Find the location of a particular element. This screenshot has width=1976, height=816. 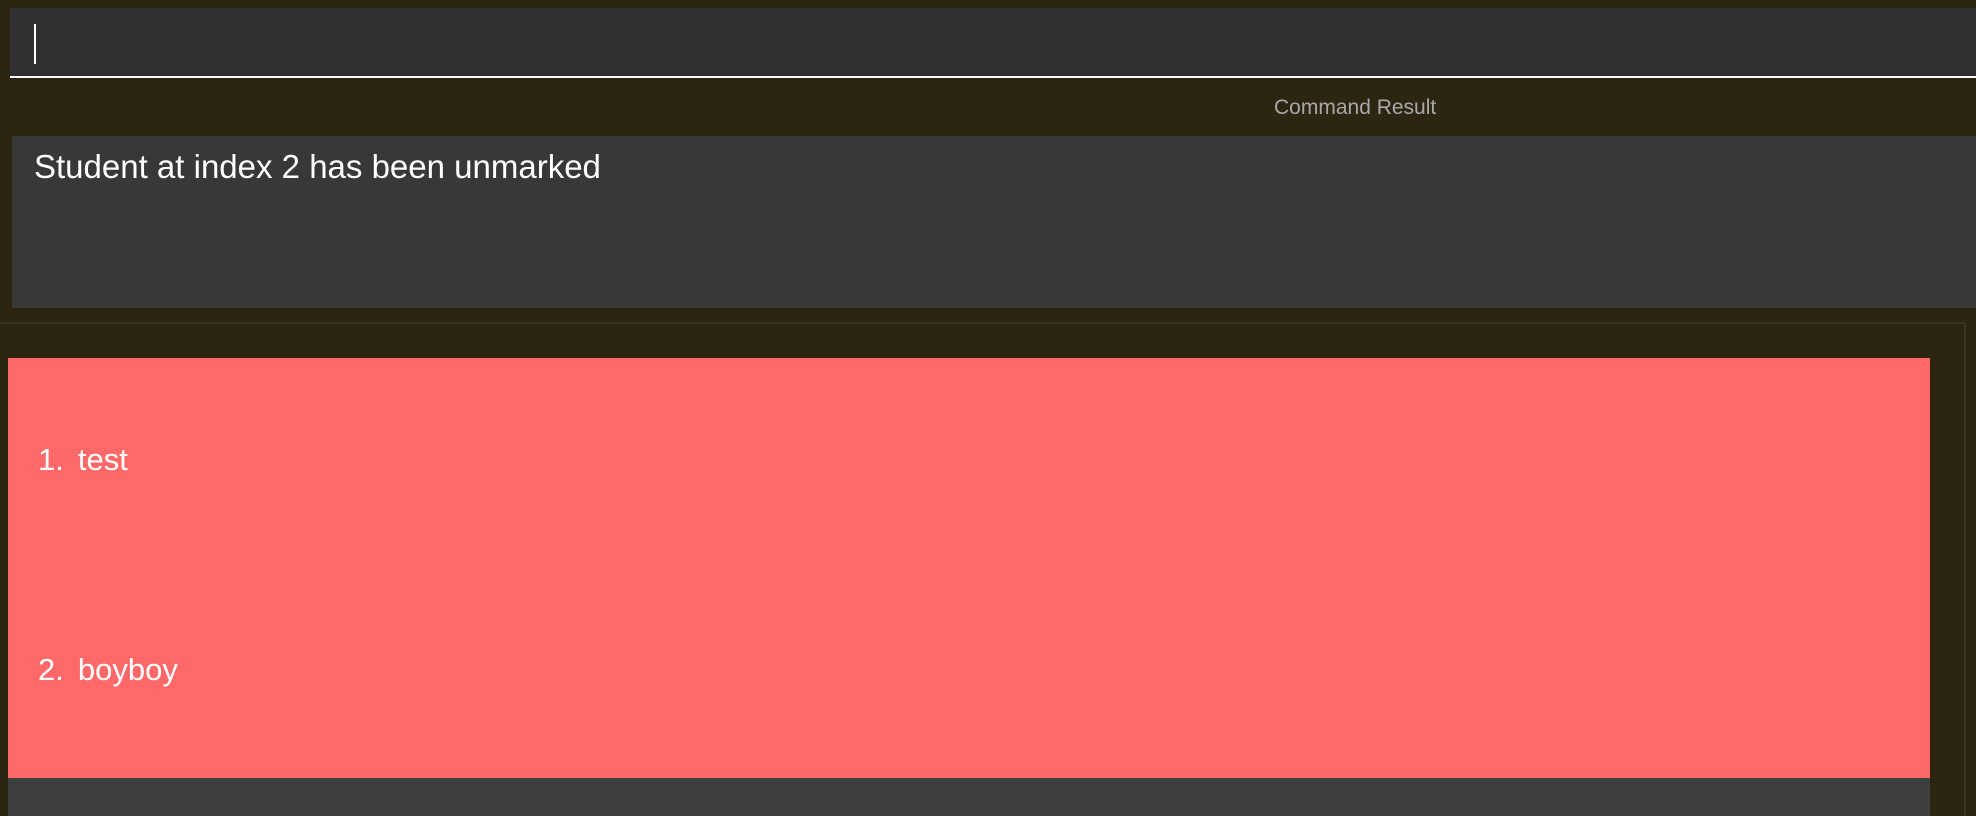

student-entry: 1. test is located at coordinates (83, 460).